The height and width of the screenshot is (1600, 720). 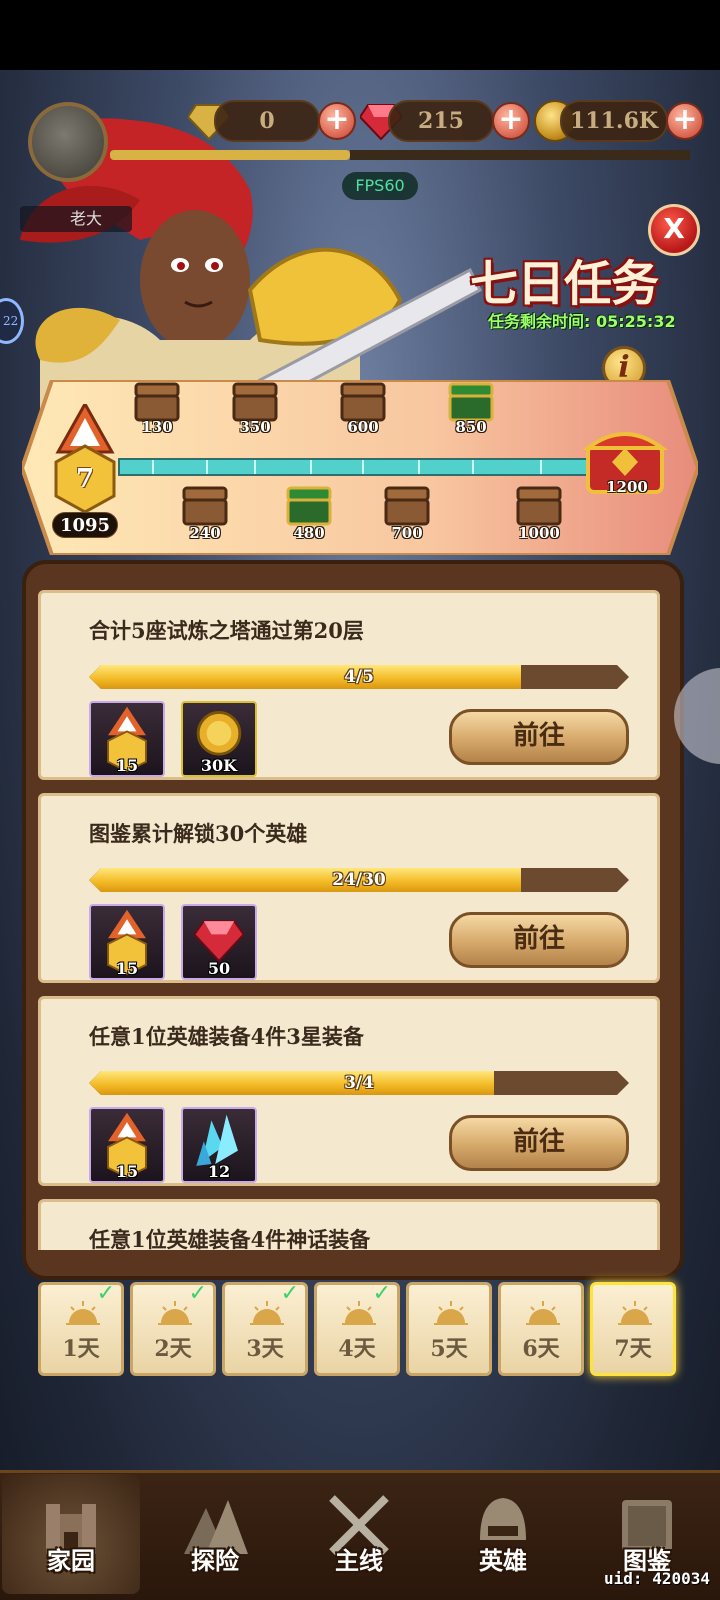 What do you see at coordinates (226, 1036) in the screenshot?
I see `task-title: 任意1位英雄装备4件3星装备` at bounding box center [226, 1036].